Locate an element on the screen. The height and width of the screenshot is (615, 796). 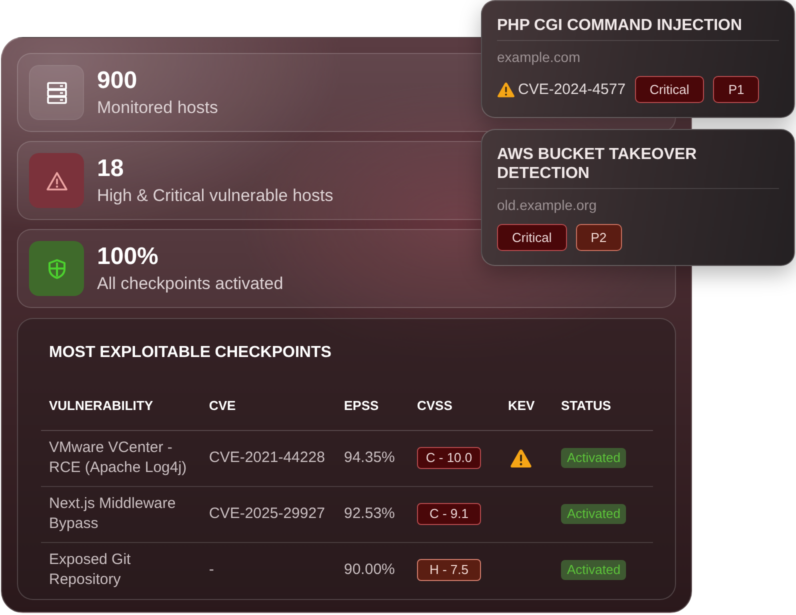
column-header: CVE is located at coordinates (268, 406).